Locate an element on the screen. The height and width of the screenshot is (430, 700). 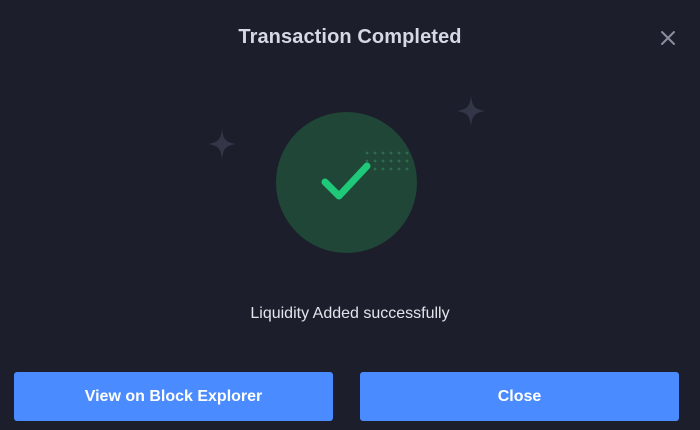
checkmark-icon is located at coordinates (346, 181).